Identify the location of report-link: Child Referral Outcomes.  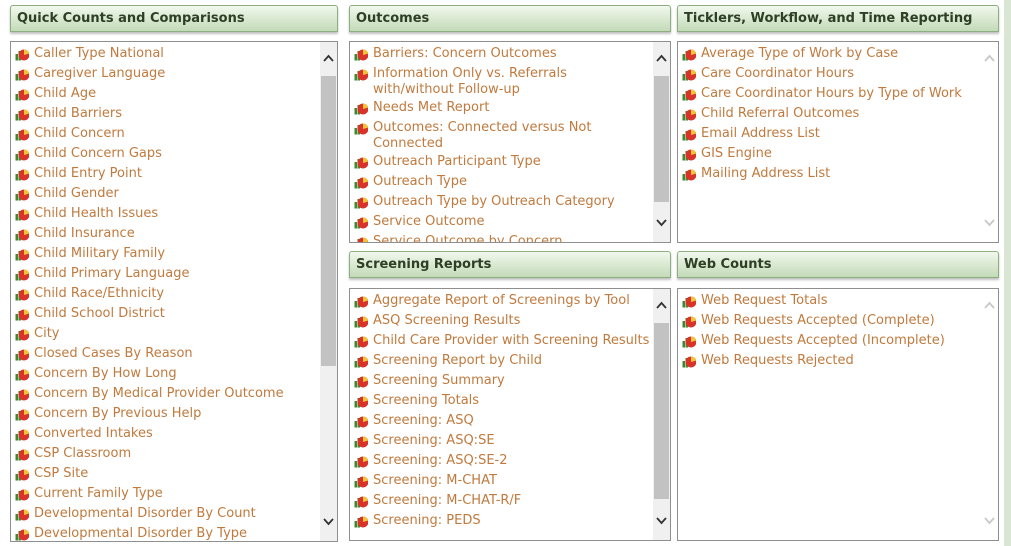
(828, 114).